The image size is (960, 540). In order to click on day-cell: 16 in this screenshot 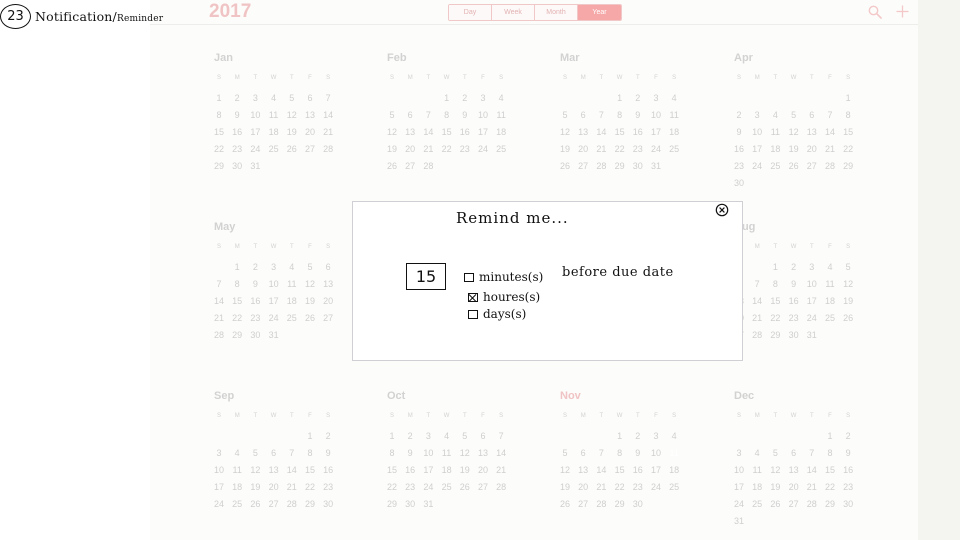, I will do `click(465, 132)`.